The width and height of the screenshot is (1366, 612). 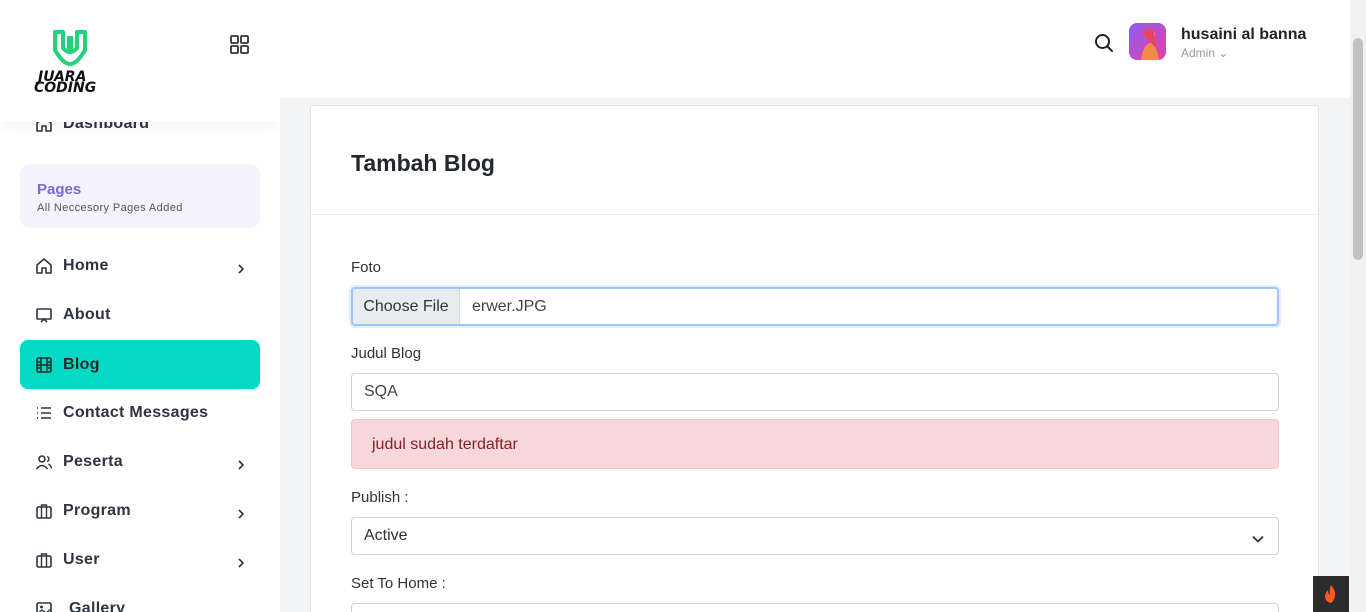 I want to click on sidebar-item-blog: Blog, so click(x=140, y=364).